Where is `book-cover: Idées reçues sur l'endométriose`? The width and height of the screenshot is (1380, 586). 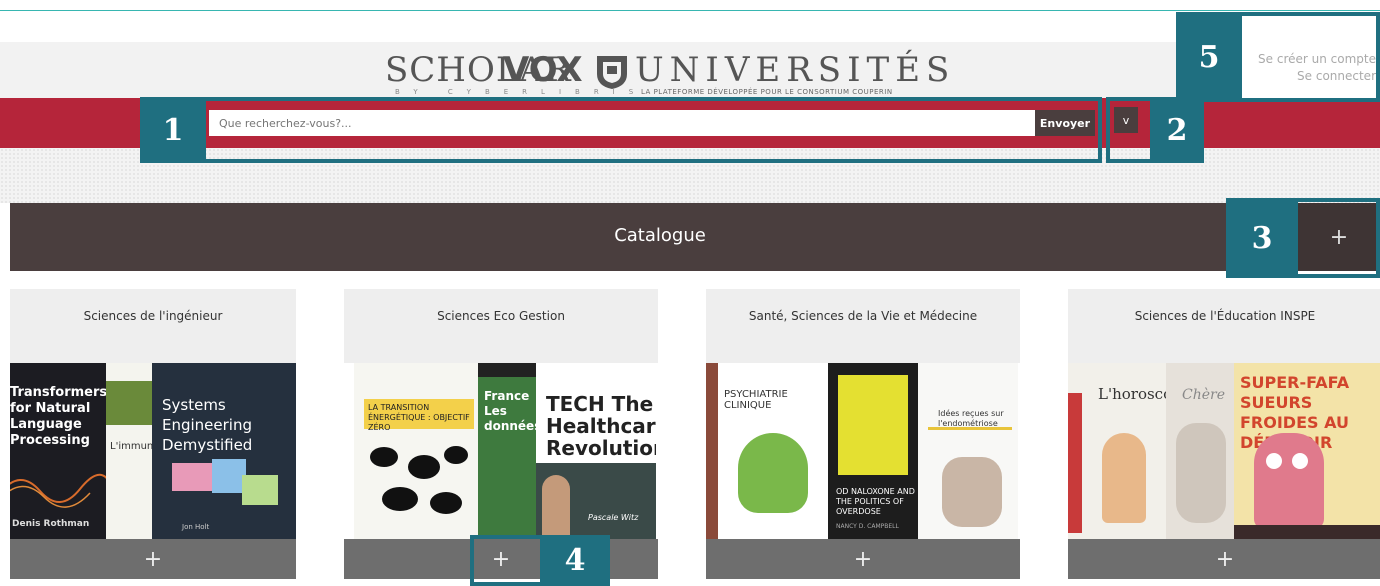 book-cover: Idées reçues sur l'endométriose is located at coordinates (968, 451).